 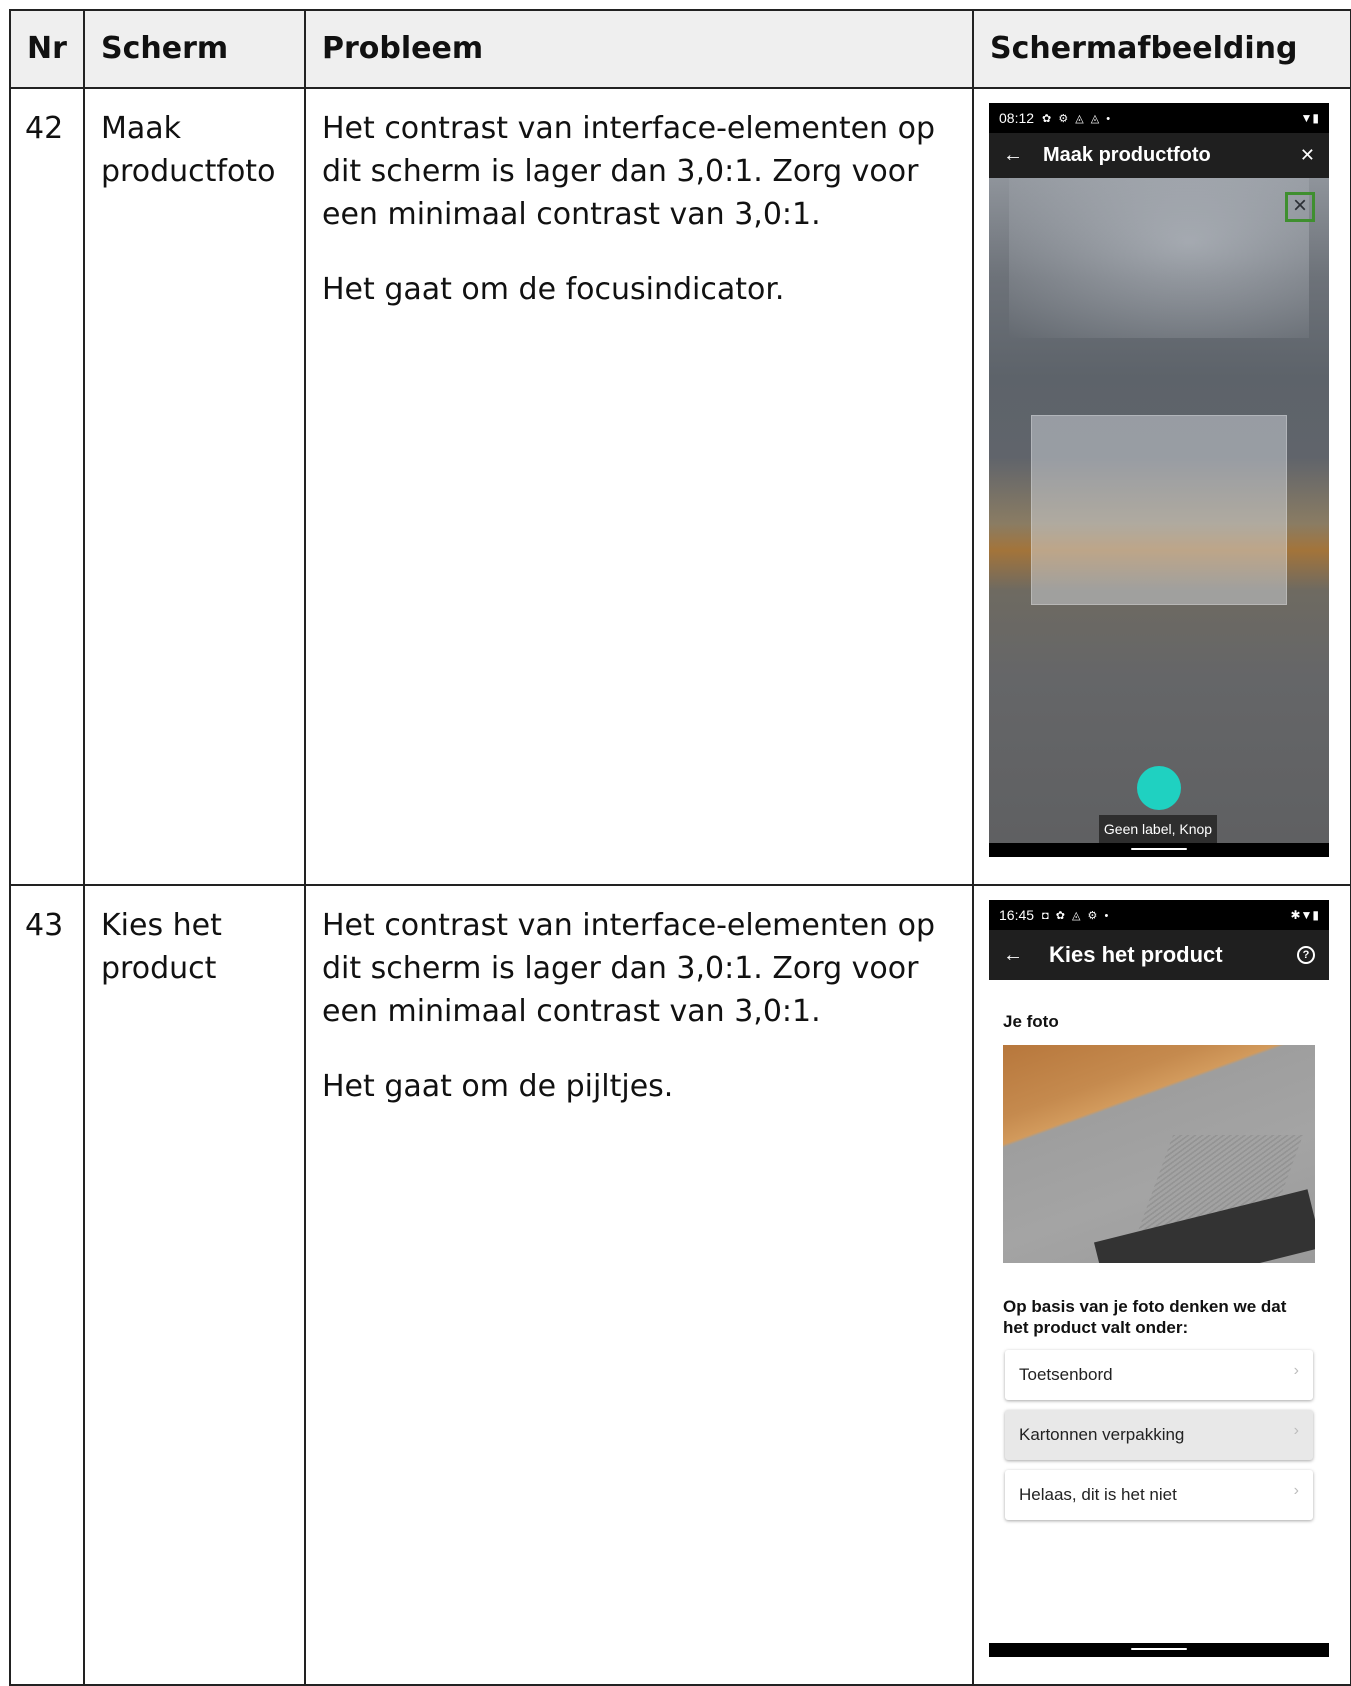 I want to click on detection-frame, so click(x=1159, y=510).